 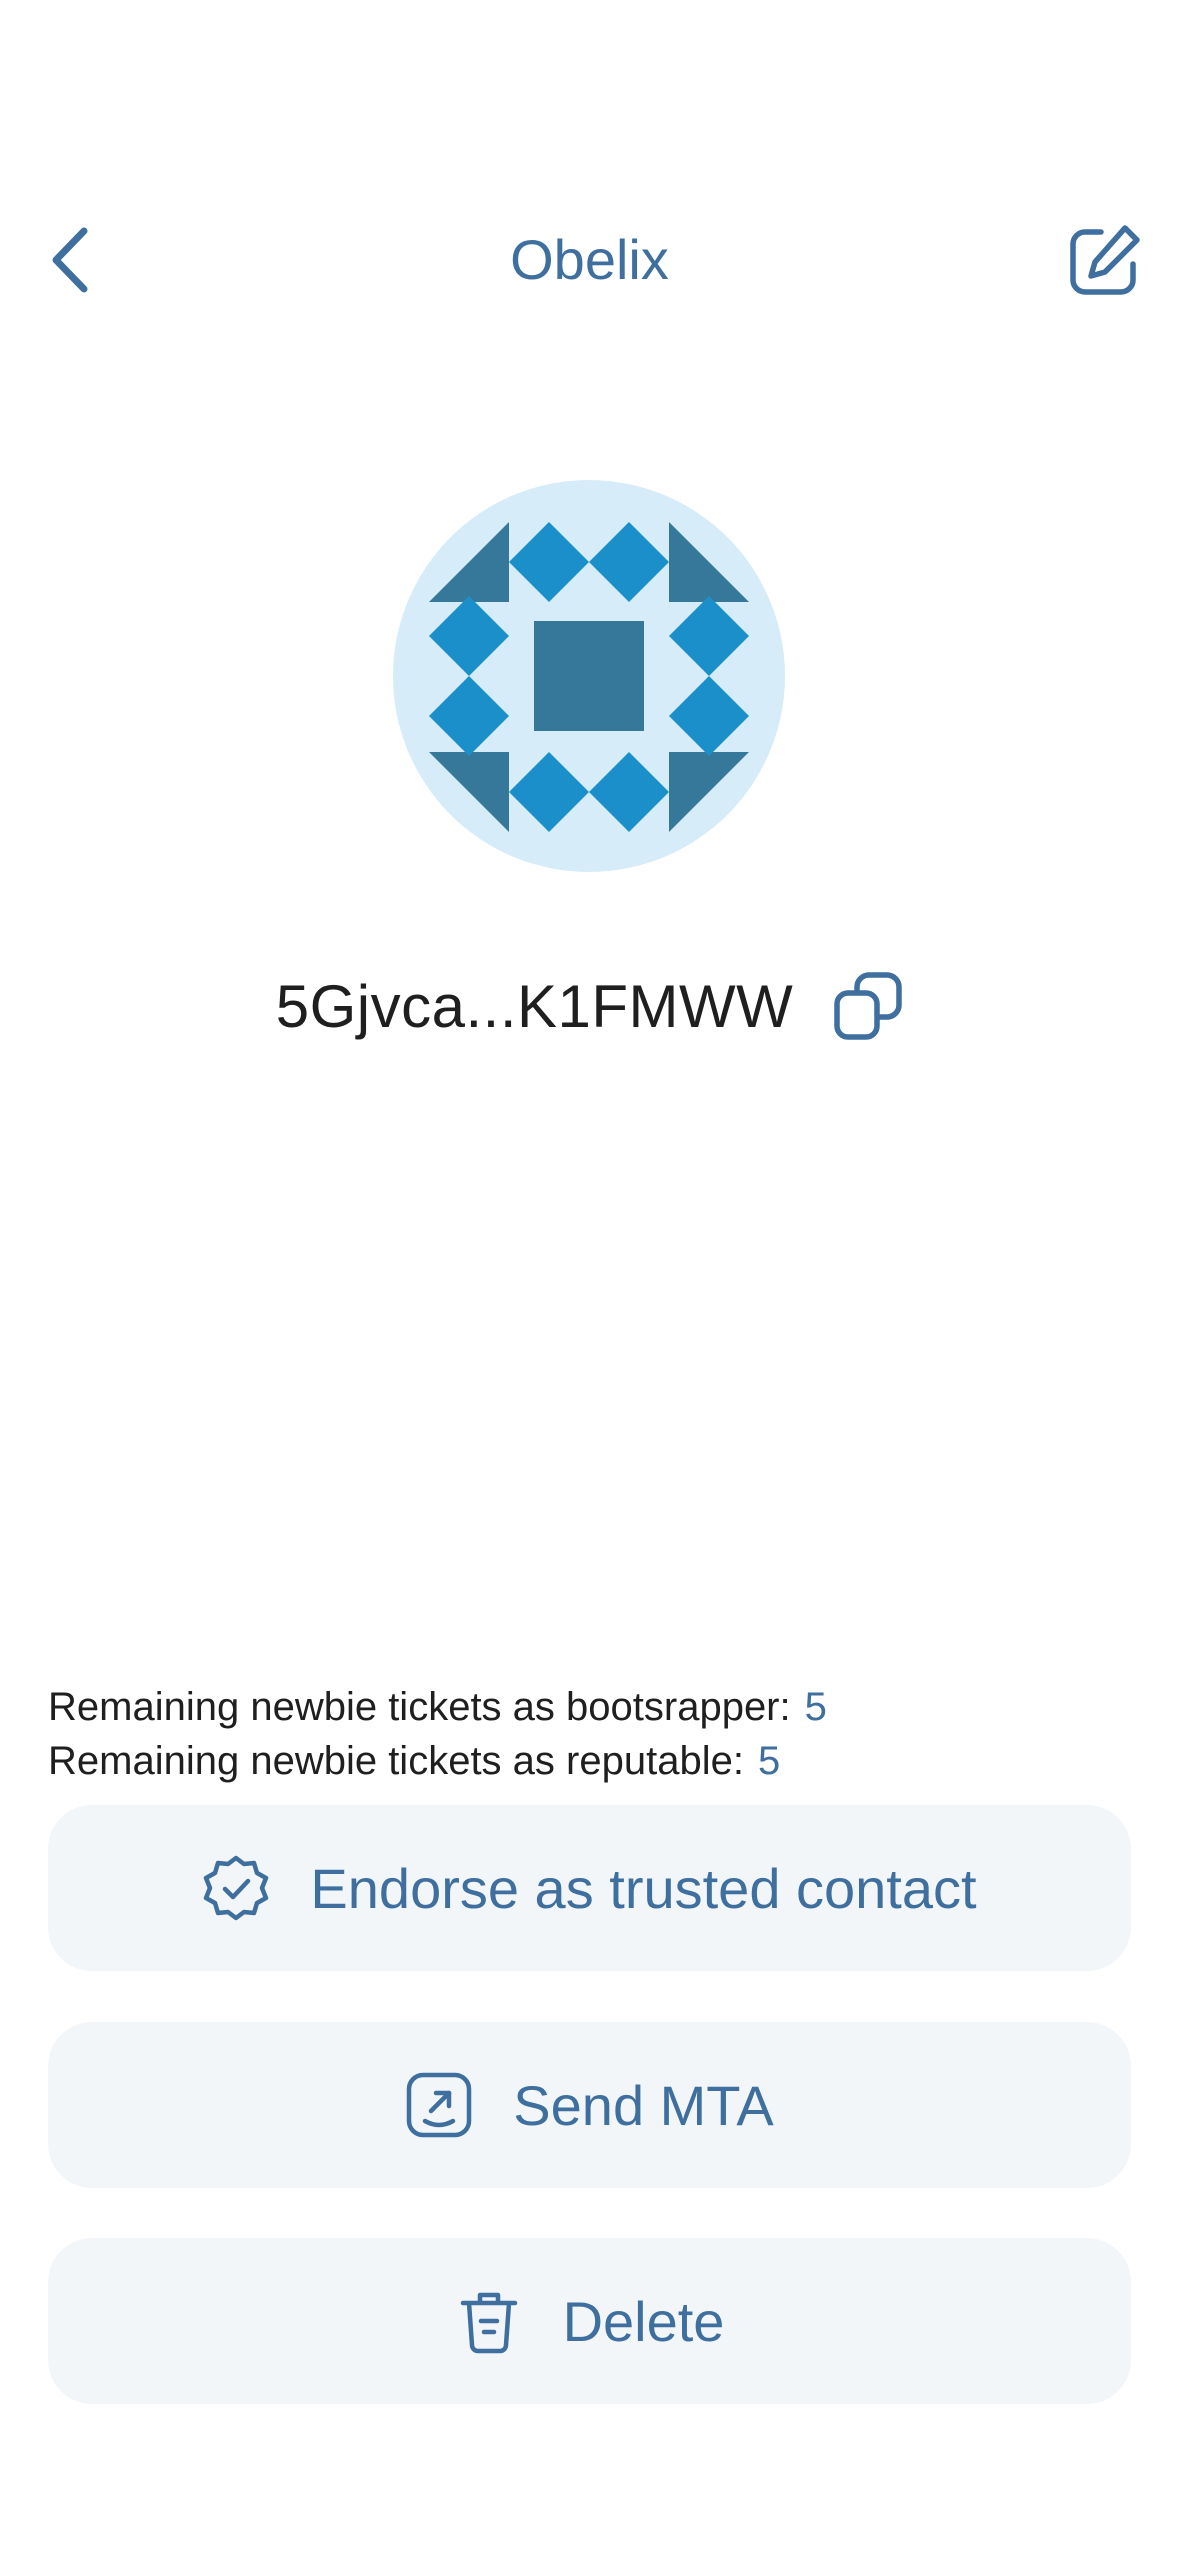 What do you see at coordinates (439, 2105) in the screenshot?
I see `send-arrow-icon` at bounding box center [439, 2105].